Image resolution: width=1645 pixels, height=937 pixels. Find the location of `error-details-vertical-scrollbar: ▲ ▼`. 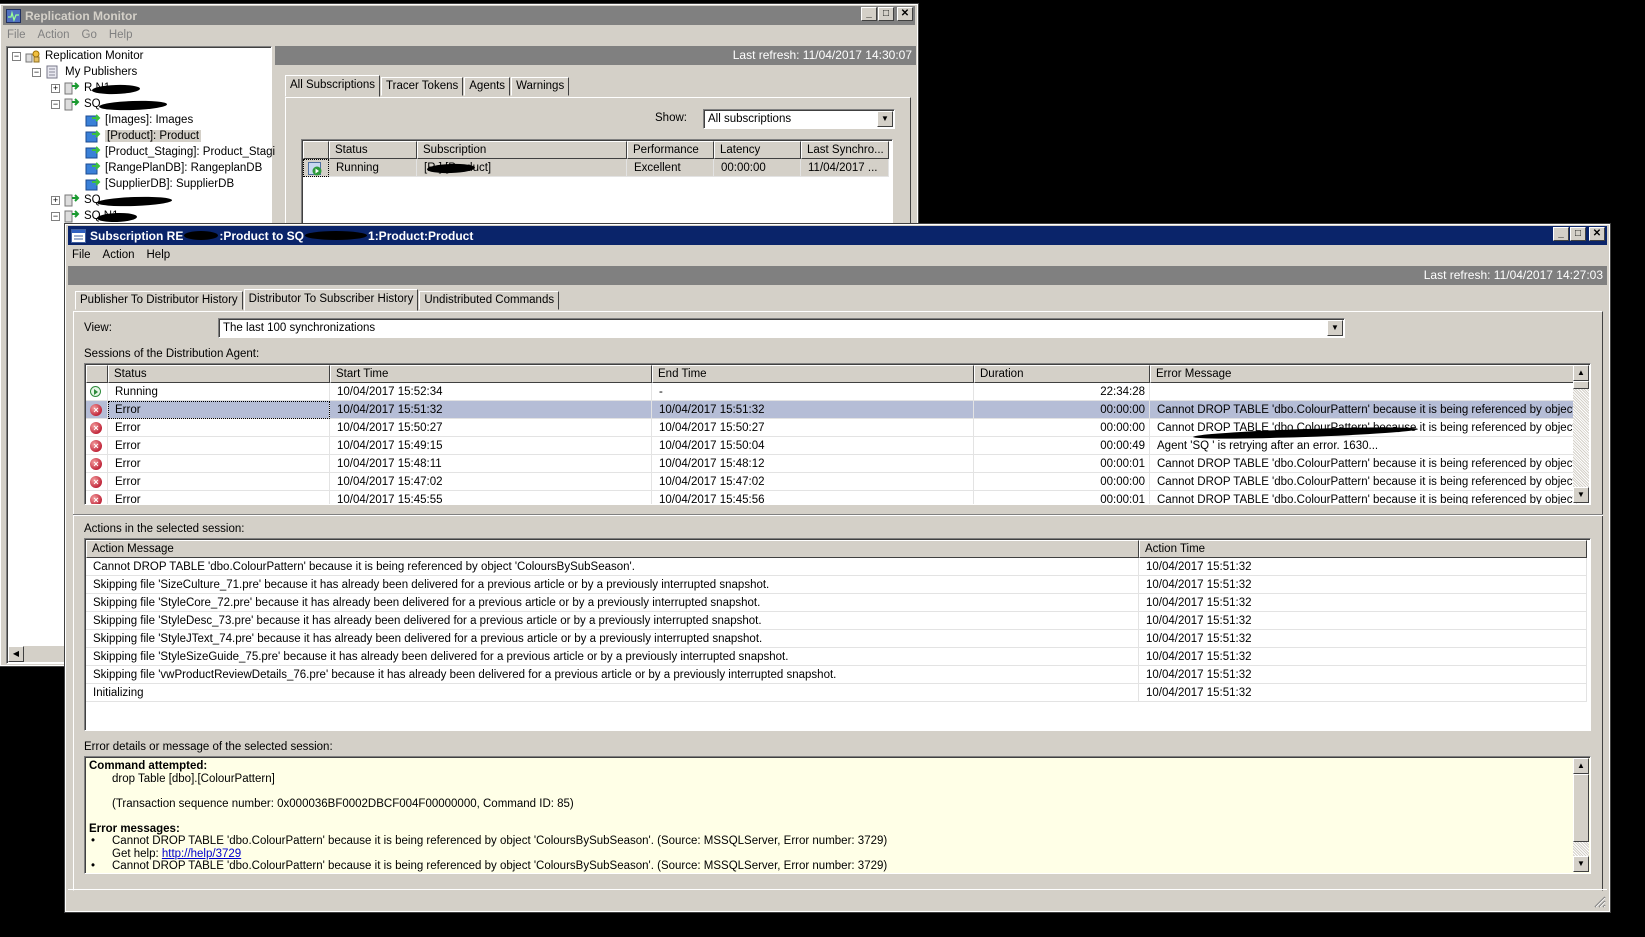

error-details-vertical-scrollbar: ▲ ▼ is located at coordinates (1581, 815).